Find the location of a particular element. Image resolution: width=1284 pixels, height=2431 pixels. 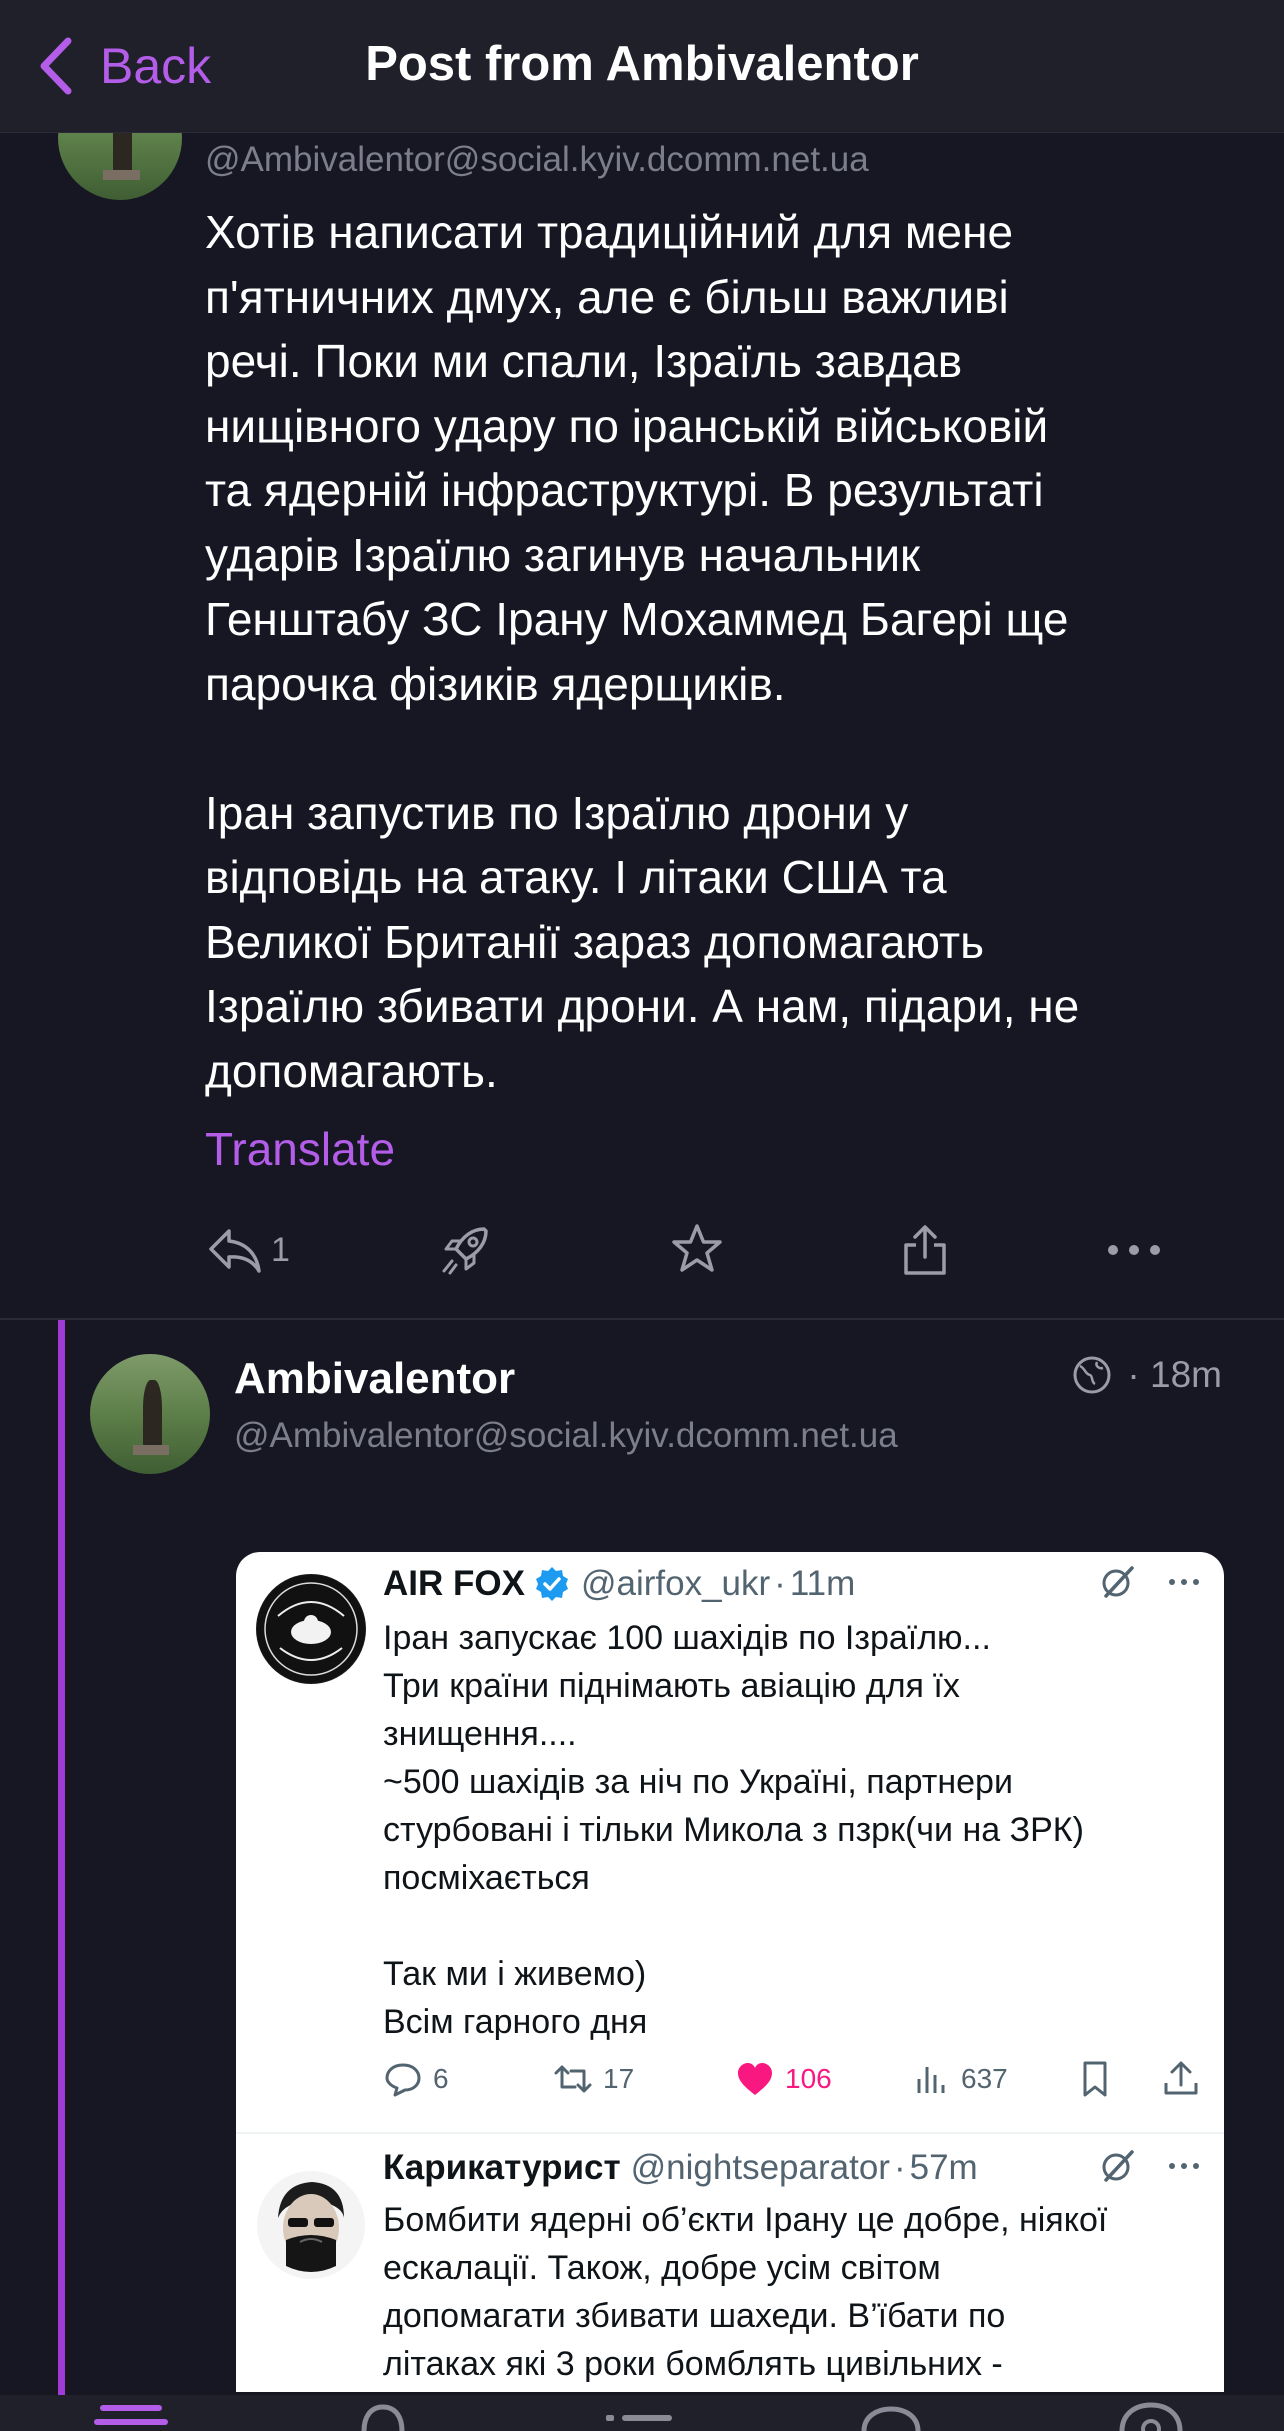

tweet-author-name: AIR FOX is located at coordinates (454, 1583).